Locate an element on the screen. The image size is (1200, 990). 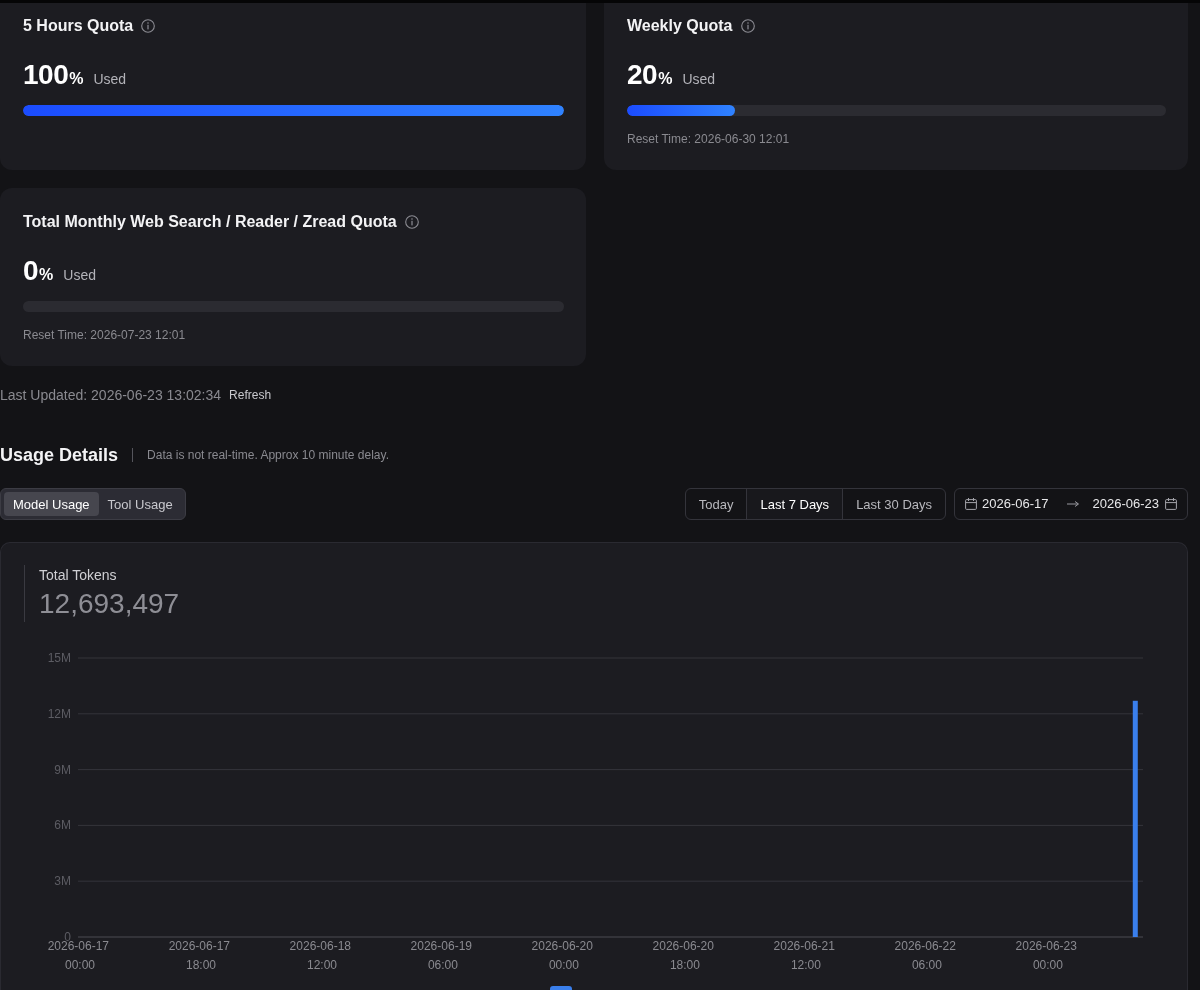
view-tab: Model Usage is located at coordinates (51, 504).